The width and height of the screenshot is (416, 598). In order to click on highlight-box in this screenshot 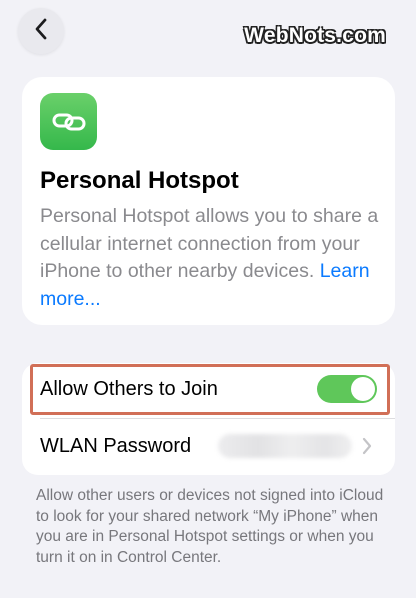, I will do `click(210, 389)`.